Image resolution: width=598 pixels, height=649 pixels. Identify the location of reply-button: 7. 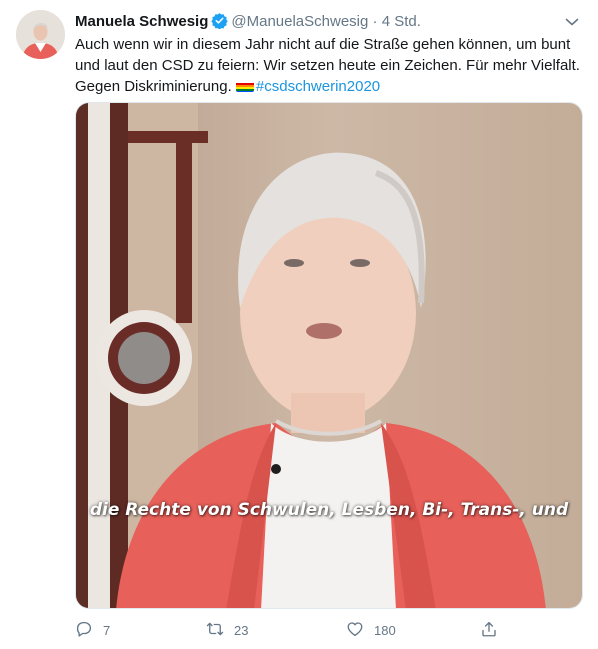
(92, 630).